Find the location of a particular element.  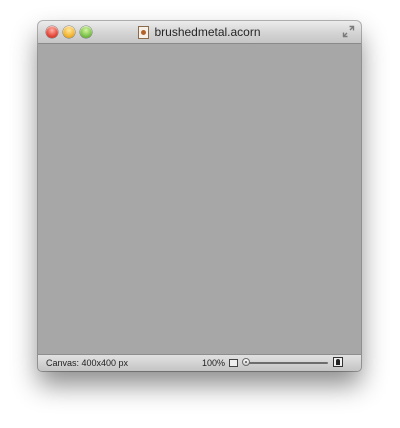

zoom-slider-knob is located at coordinates (246, 362).